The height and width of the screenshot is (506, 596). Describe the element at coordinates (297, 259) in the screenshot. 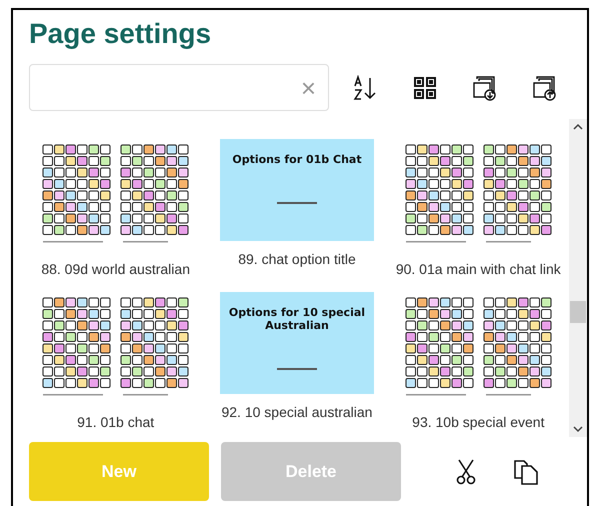

I see `page-label: 89. chat option title` at that location.